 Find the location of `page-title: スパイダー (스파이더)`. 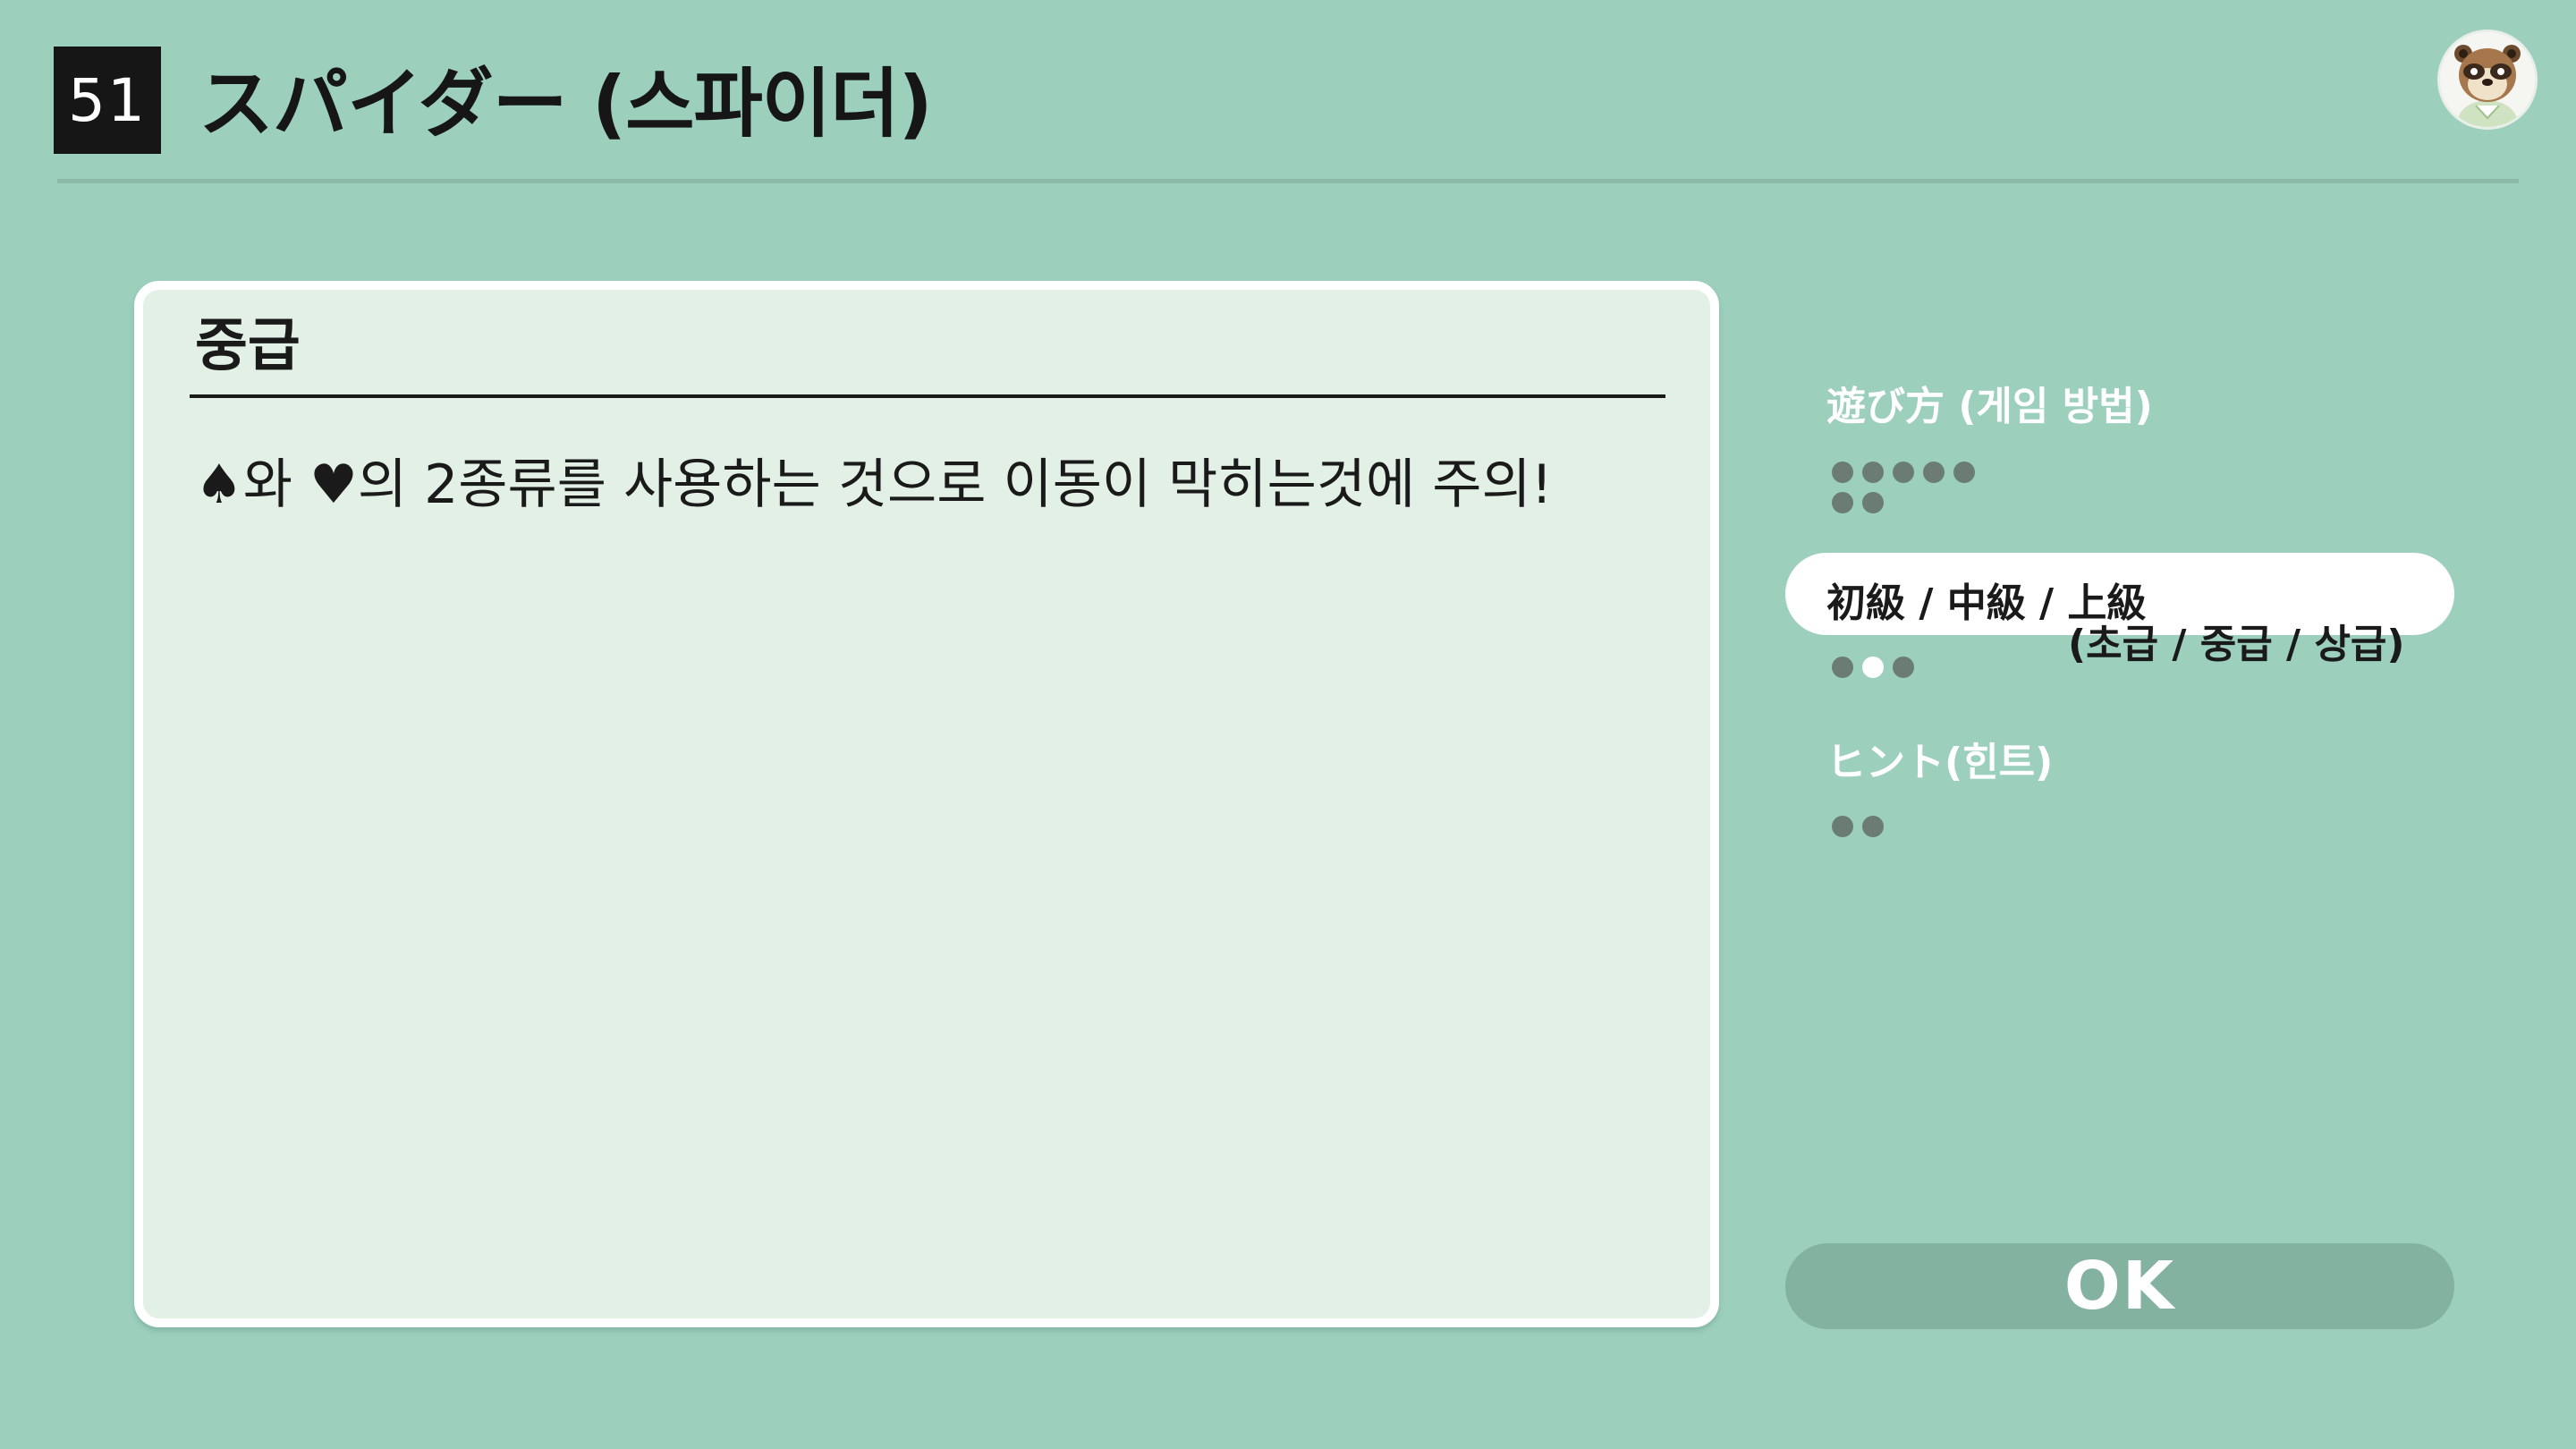

page-title: スパイダー (스파이더) is located at coordinates (566, 104).